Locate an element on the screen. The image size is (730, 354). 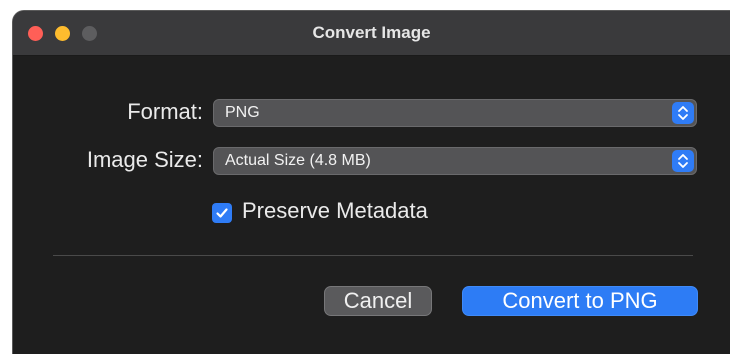
convert-button: Convert to PNG is located at coordinates (580, 301).